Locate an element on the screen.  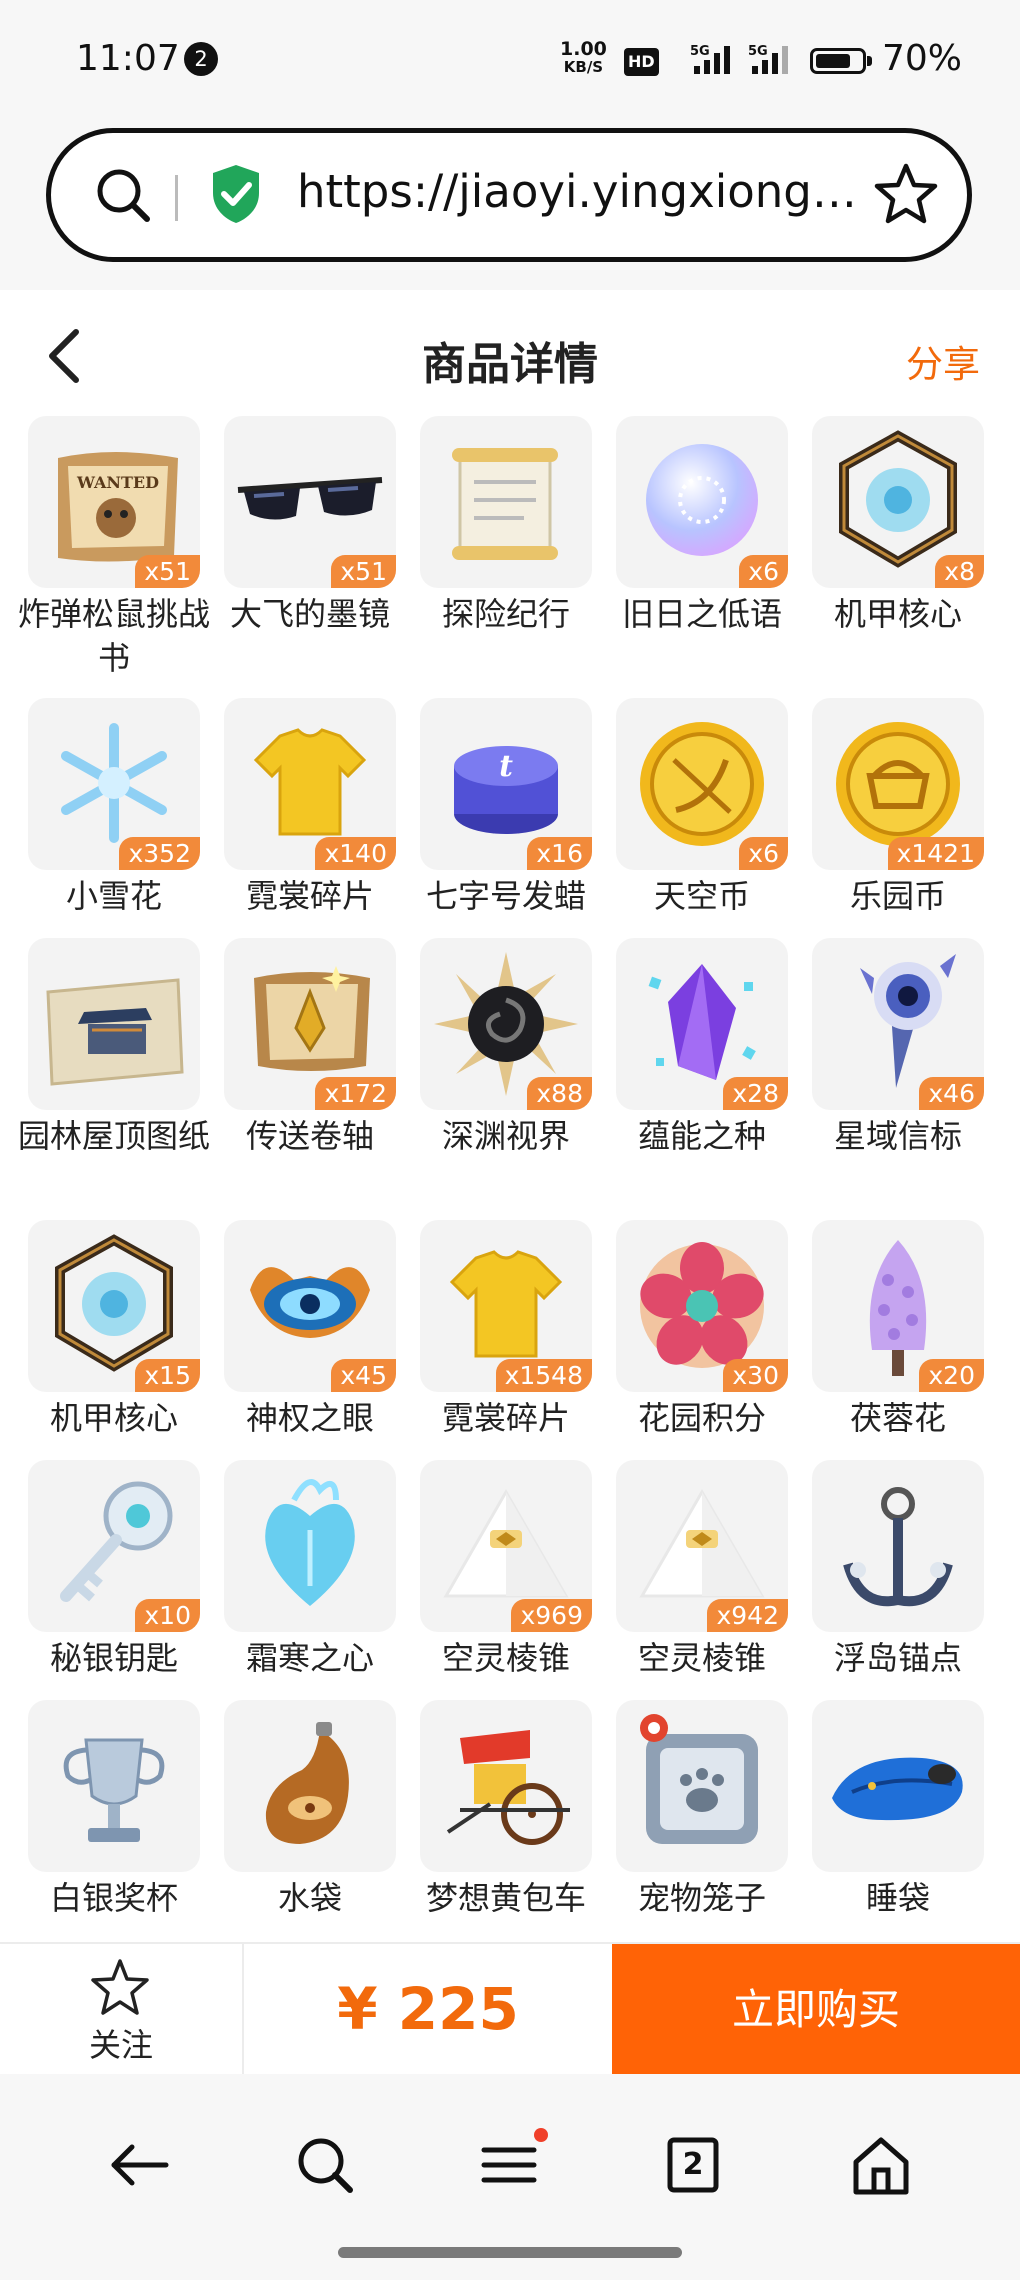
nav-back-icon is located at coordinates (139, 2165).